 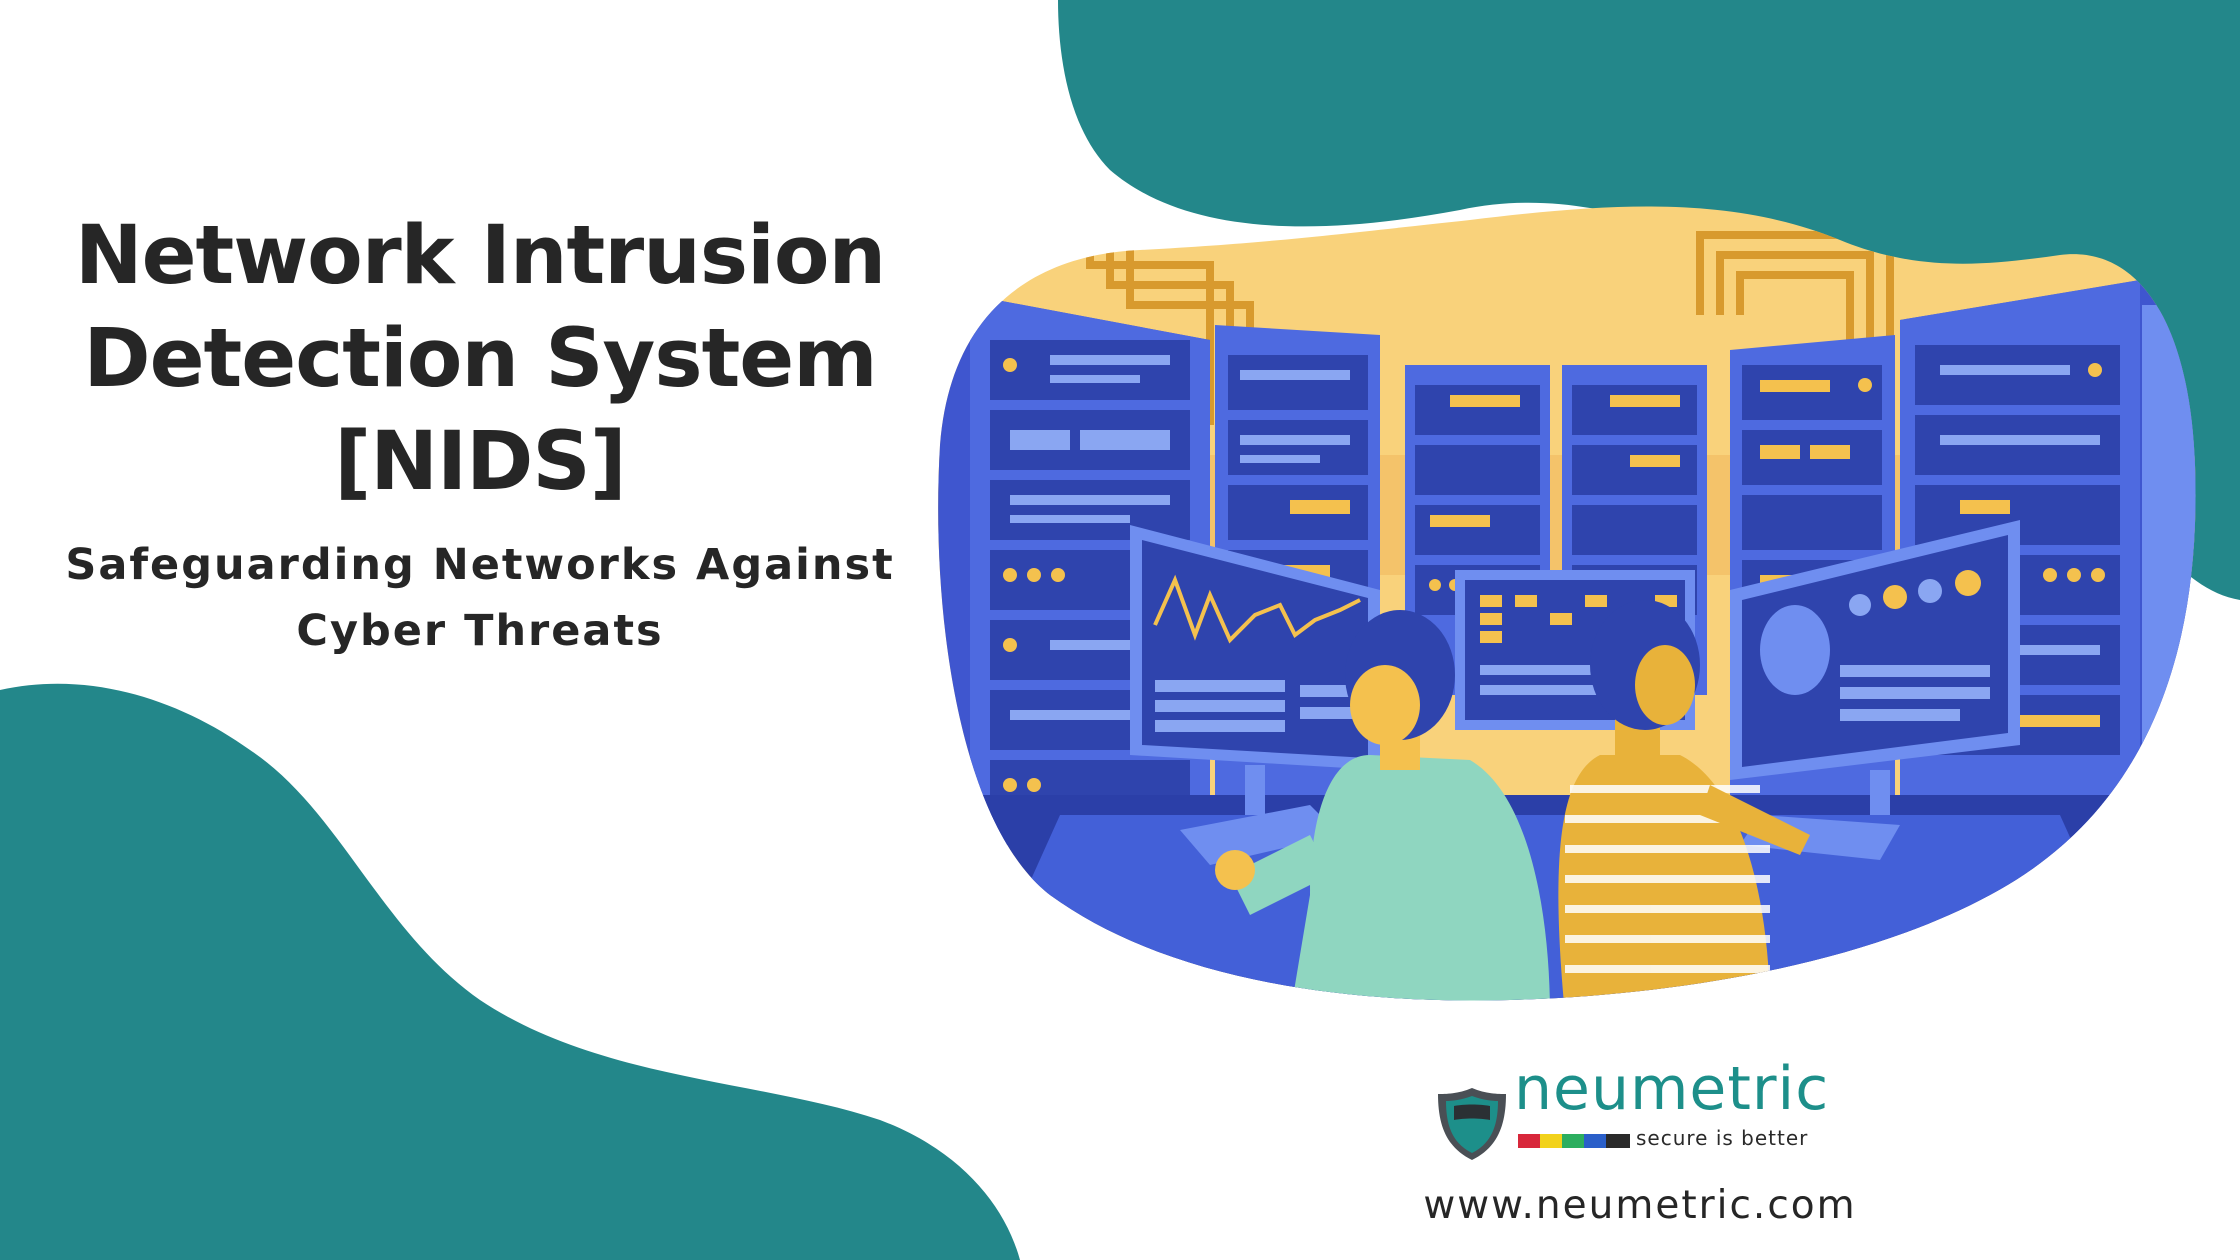 I want to click on title-line-1: Network Intrusion, so click(x=480, y=256).